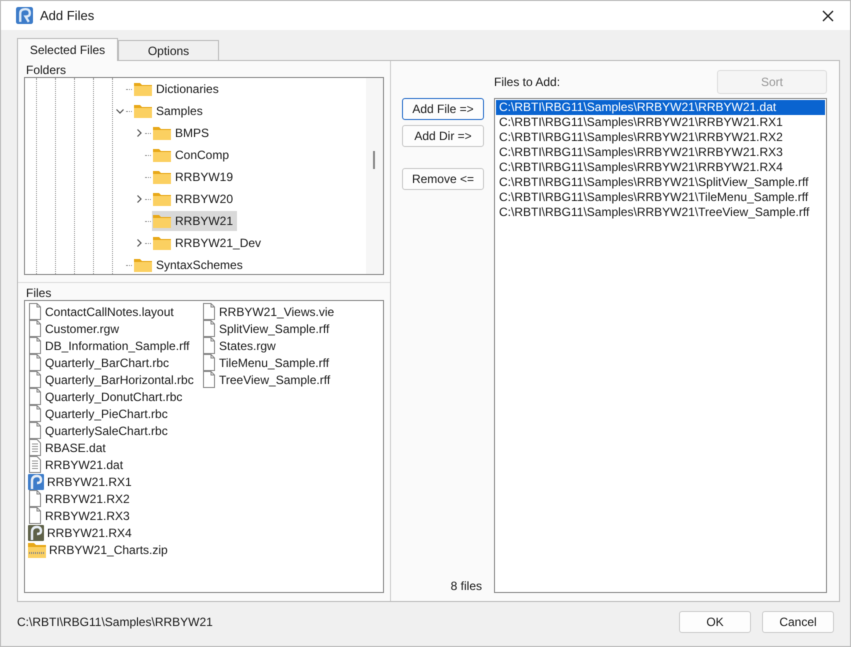 This screenshot has height=647, width=851. What do you see at coordinates (115, 622) in the screenshot?
I see `status-path: C:\RBTI\RBG11\Samples\RRBYW21` at bounding box center [115, 622].